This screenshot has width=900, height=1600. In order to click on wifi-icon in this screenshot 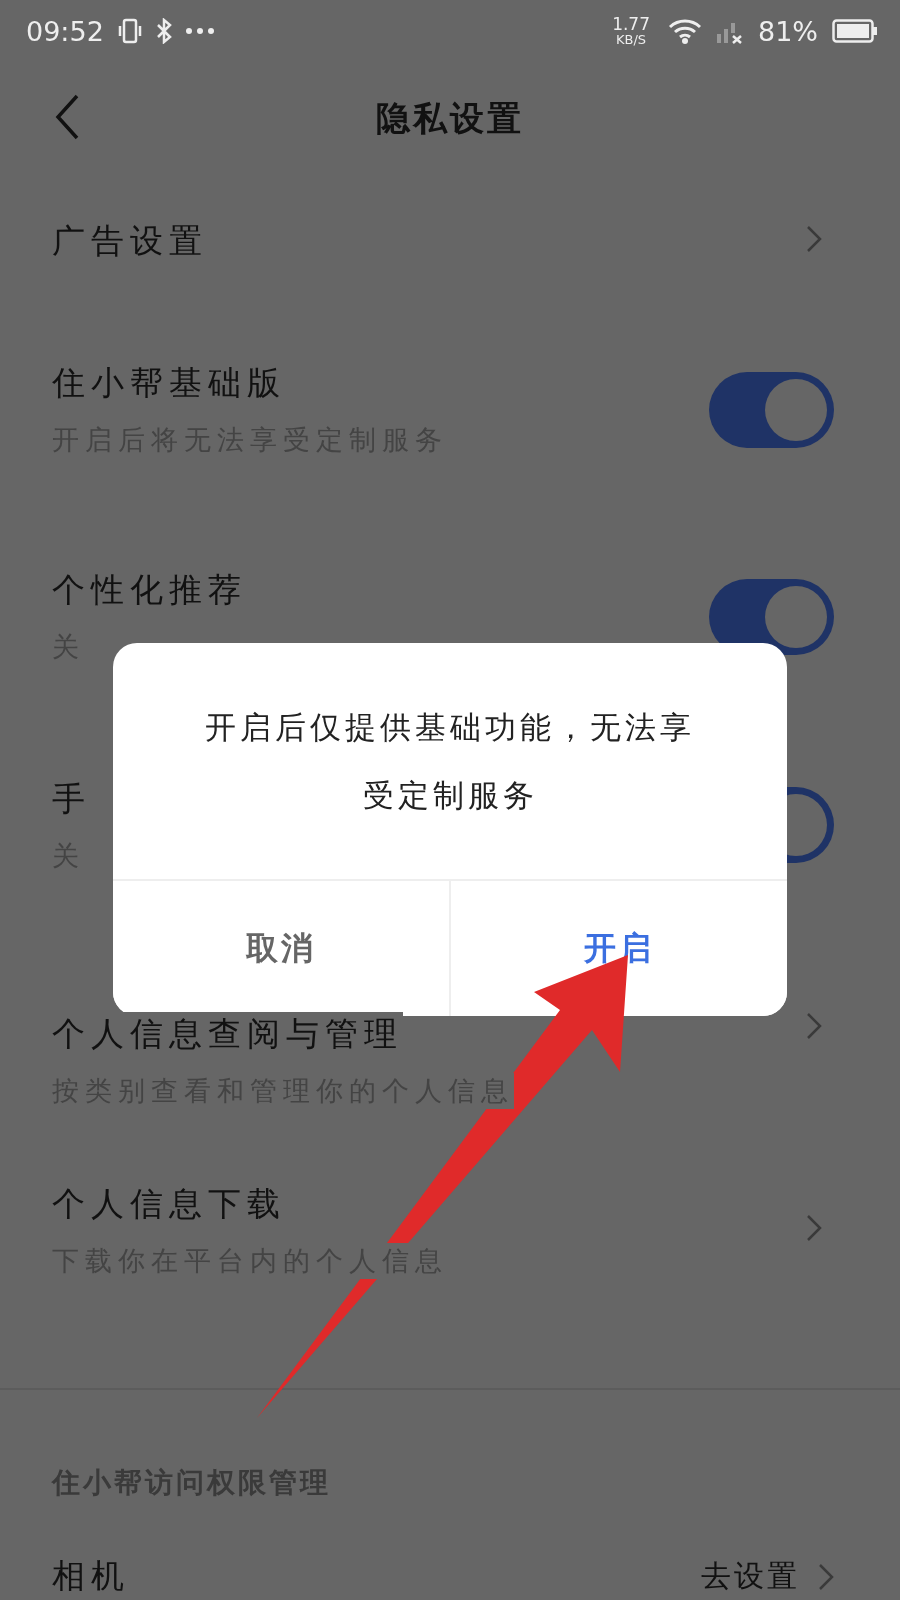, I will do `click(685, 31)`.